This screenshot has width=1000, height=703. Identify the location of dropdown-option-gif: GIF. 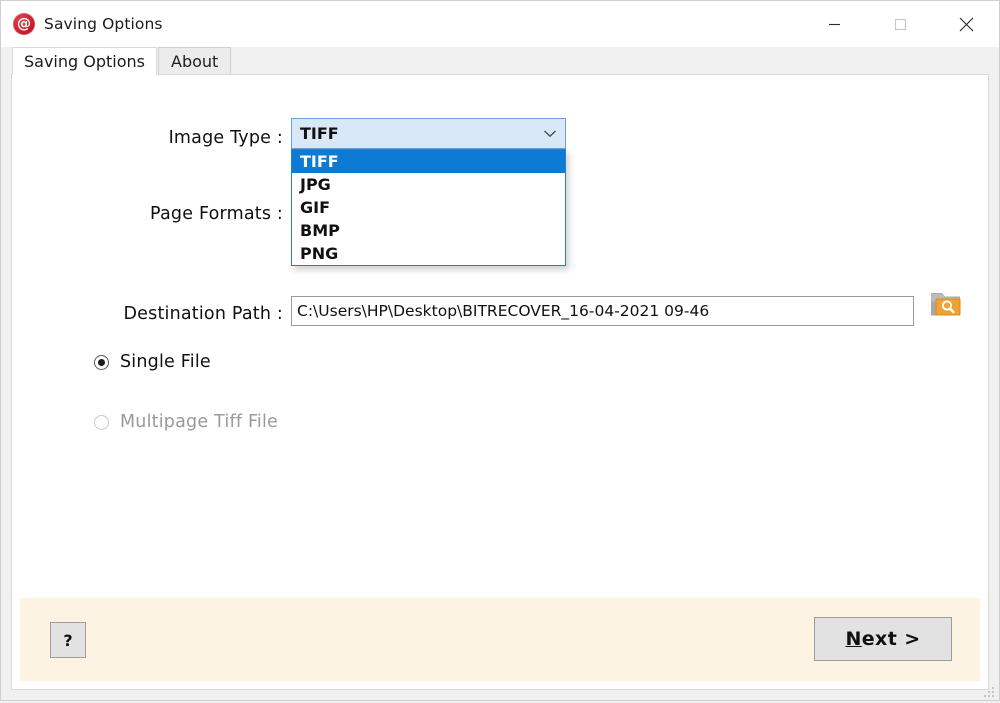
(428, 207).